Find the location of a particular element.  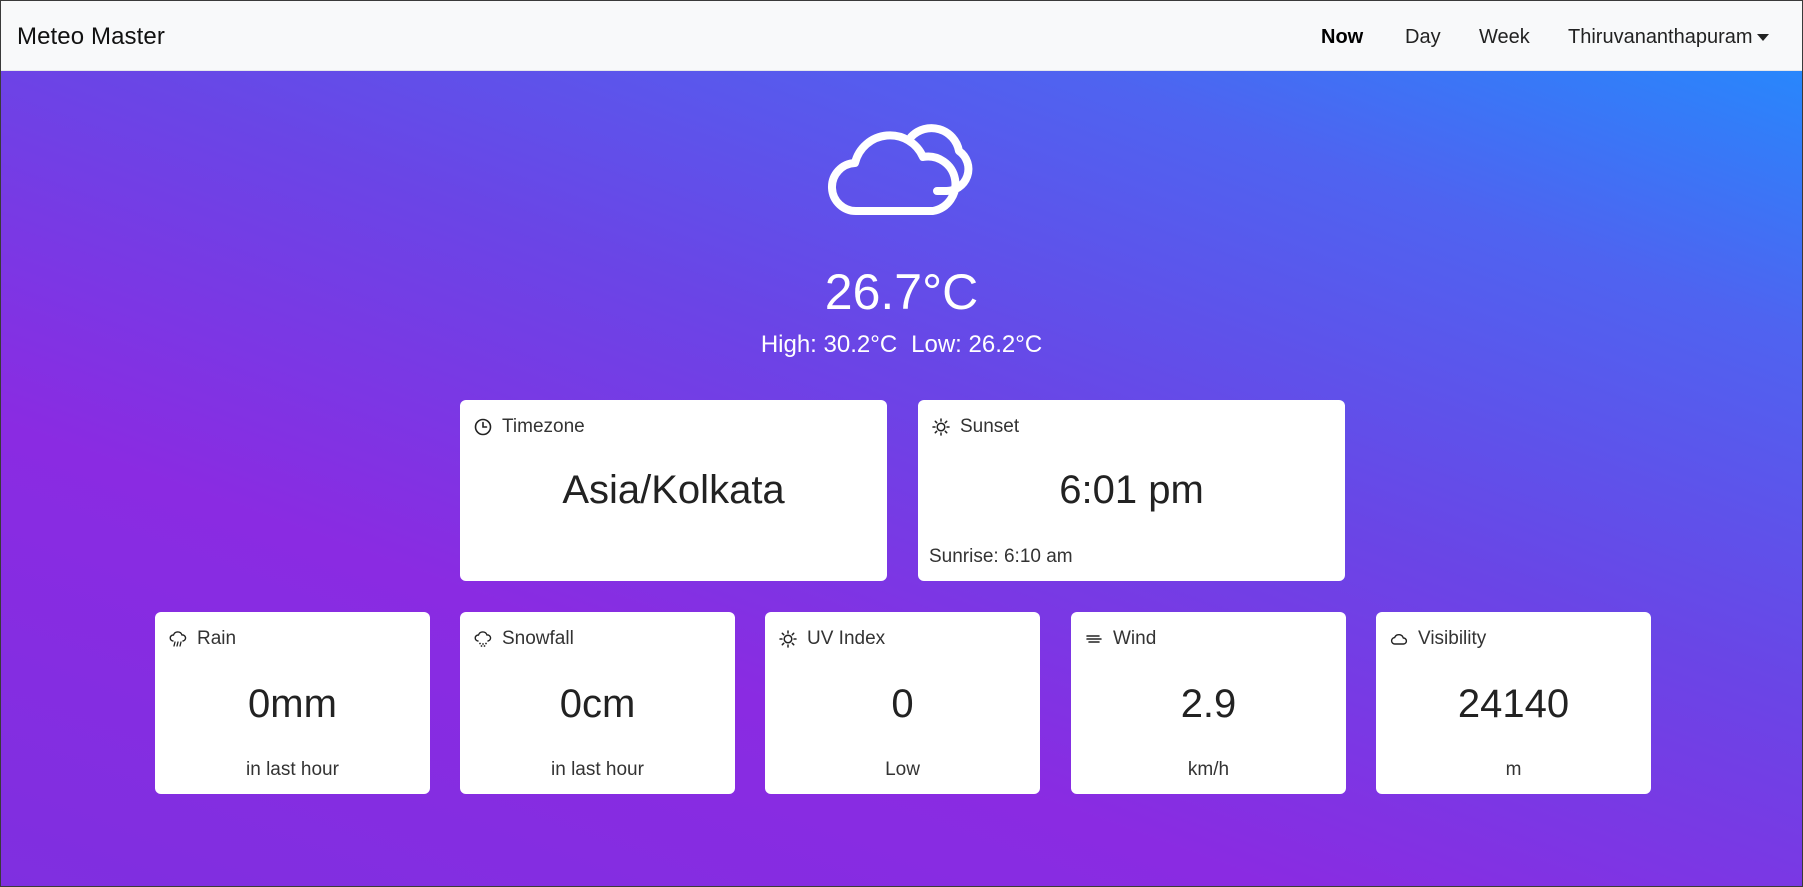

sunset-value: 6:01 pm is located at coordinates (1131, 490).